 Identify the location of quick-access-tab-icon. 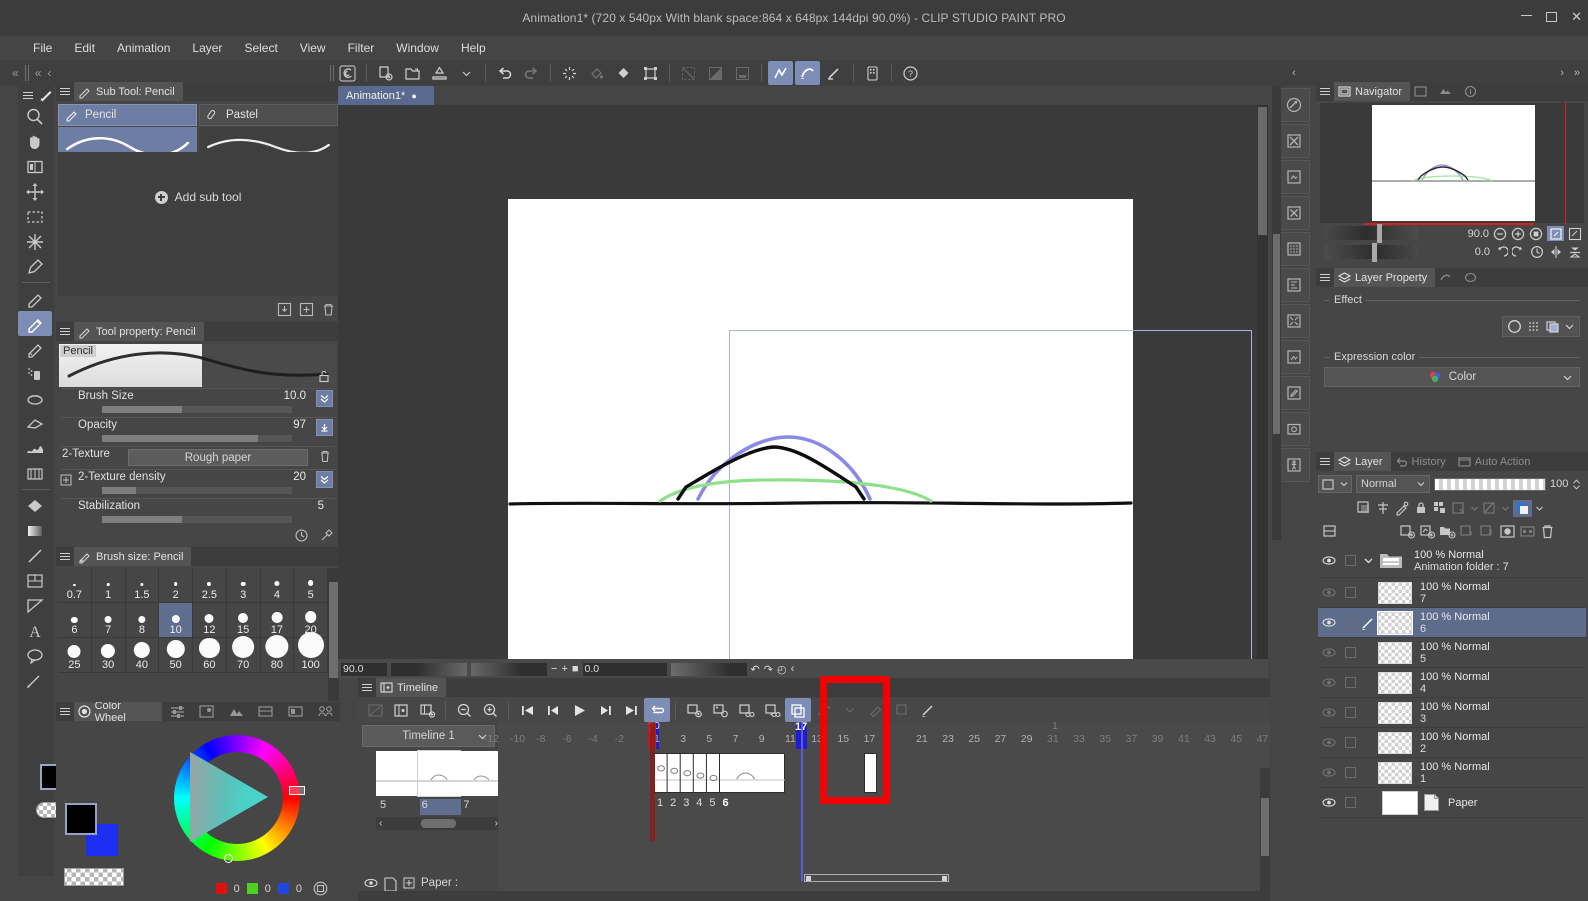
(325, 711).